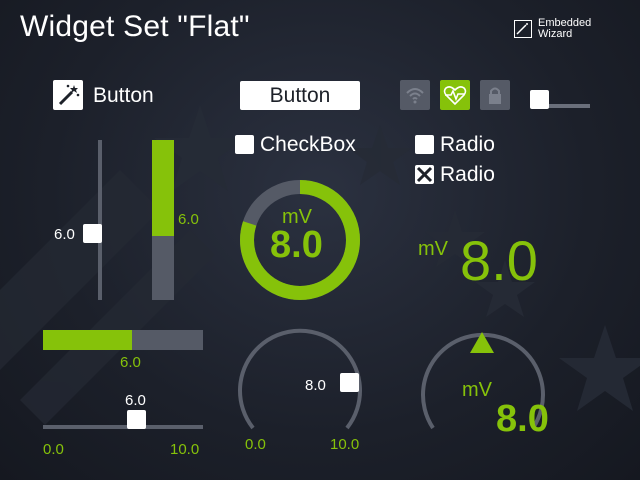 This screenshot has width=640, height=480. What do you see at coordinates (522, 419) in the screenshot?
I see `arc-gauge-value: 8.0` at bounding box center [522, 419].